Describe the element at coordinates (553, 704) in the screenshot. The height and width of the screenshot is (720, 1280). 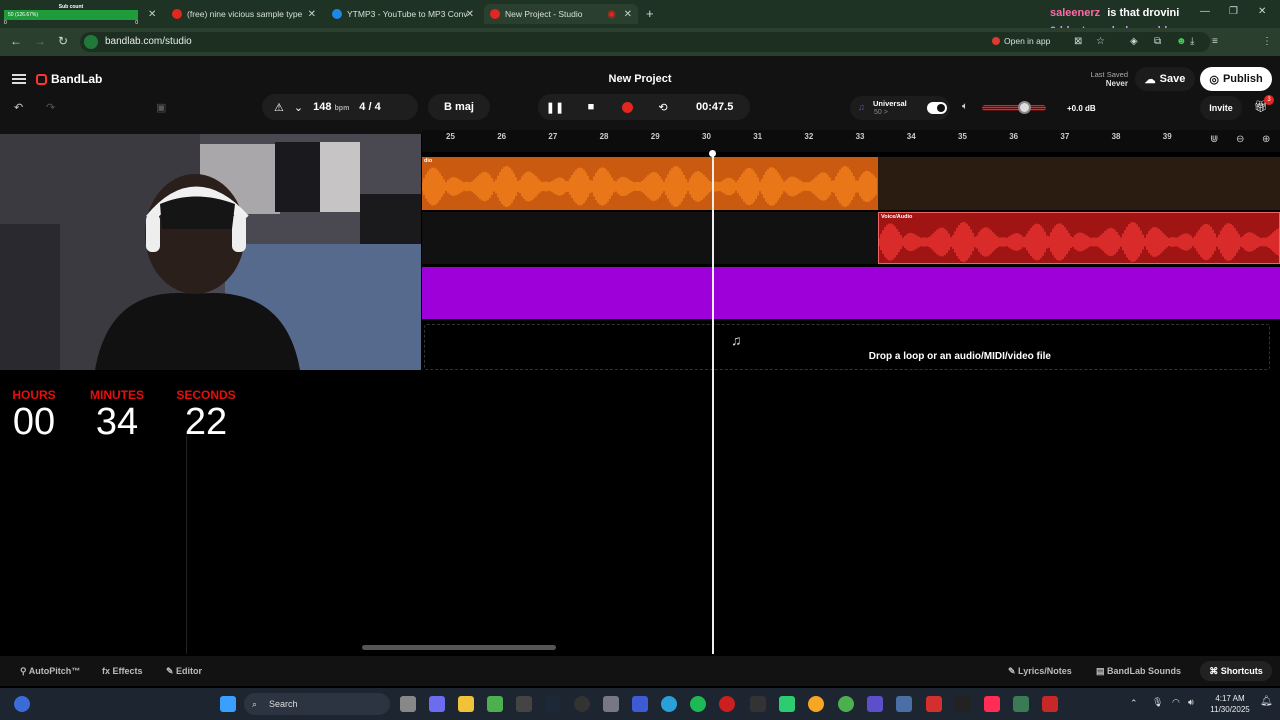
I see `steam-icon` at that location.